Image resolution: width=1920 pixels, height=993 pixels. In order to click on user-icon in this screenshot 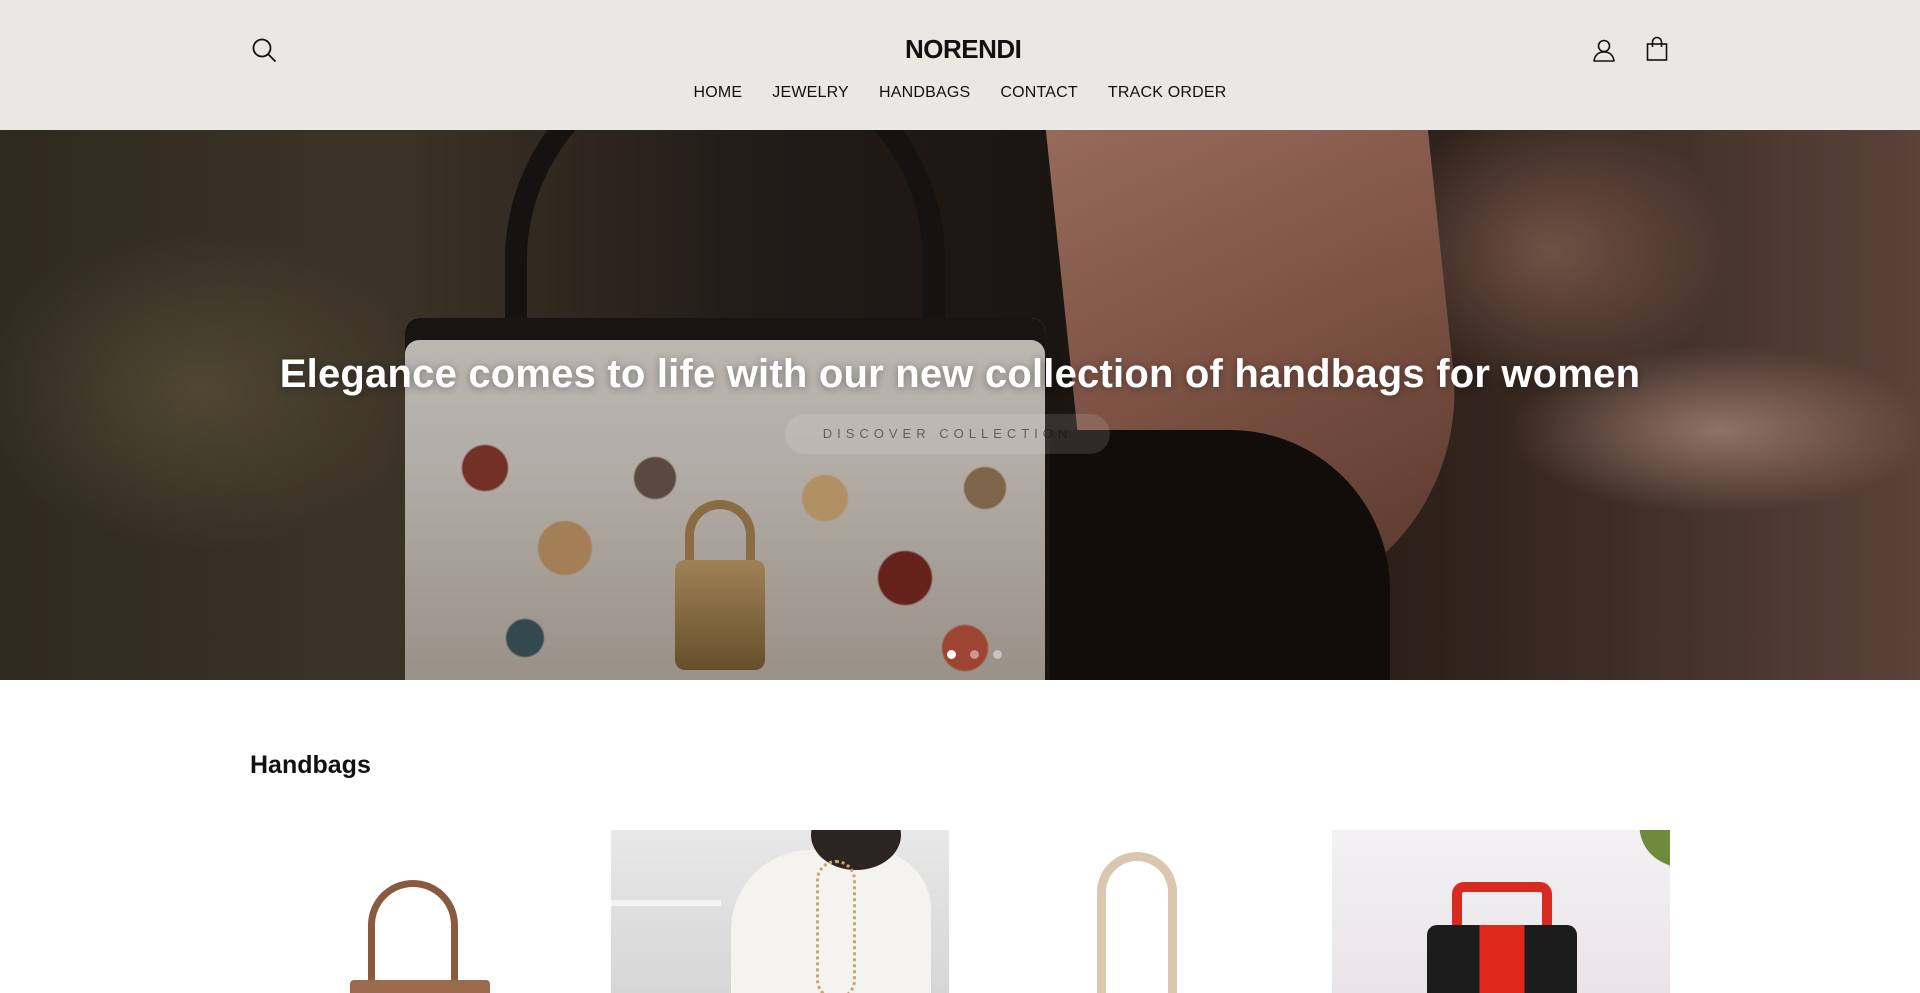, I will do `click(1604, 50)`.